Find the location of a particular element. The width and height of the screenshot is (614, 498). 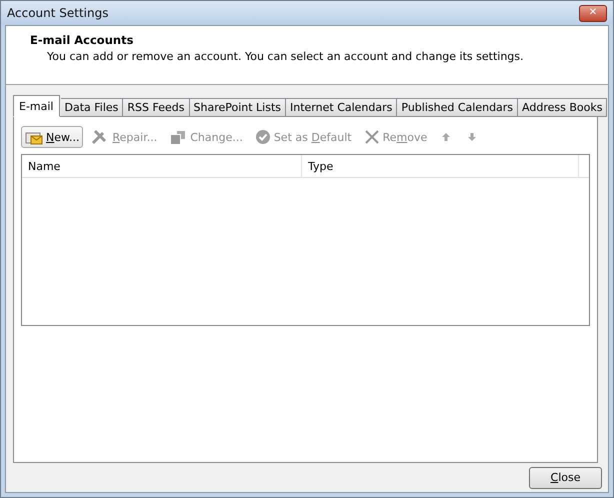

up-arrow-icon is located at coordinates (446, 137).